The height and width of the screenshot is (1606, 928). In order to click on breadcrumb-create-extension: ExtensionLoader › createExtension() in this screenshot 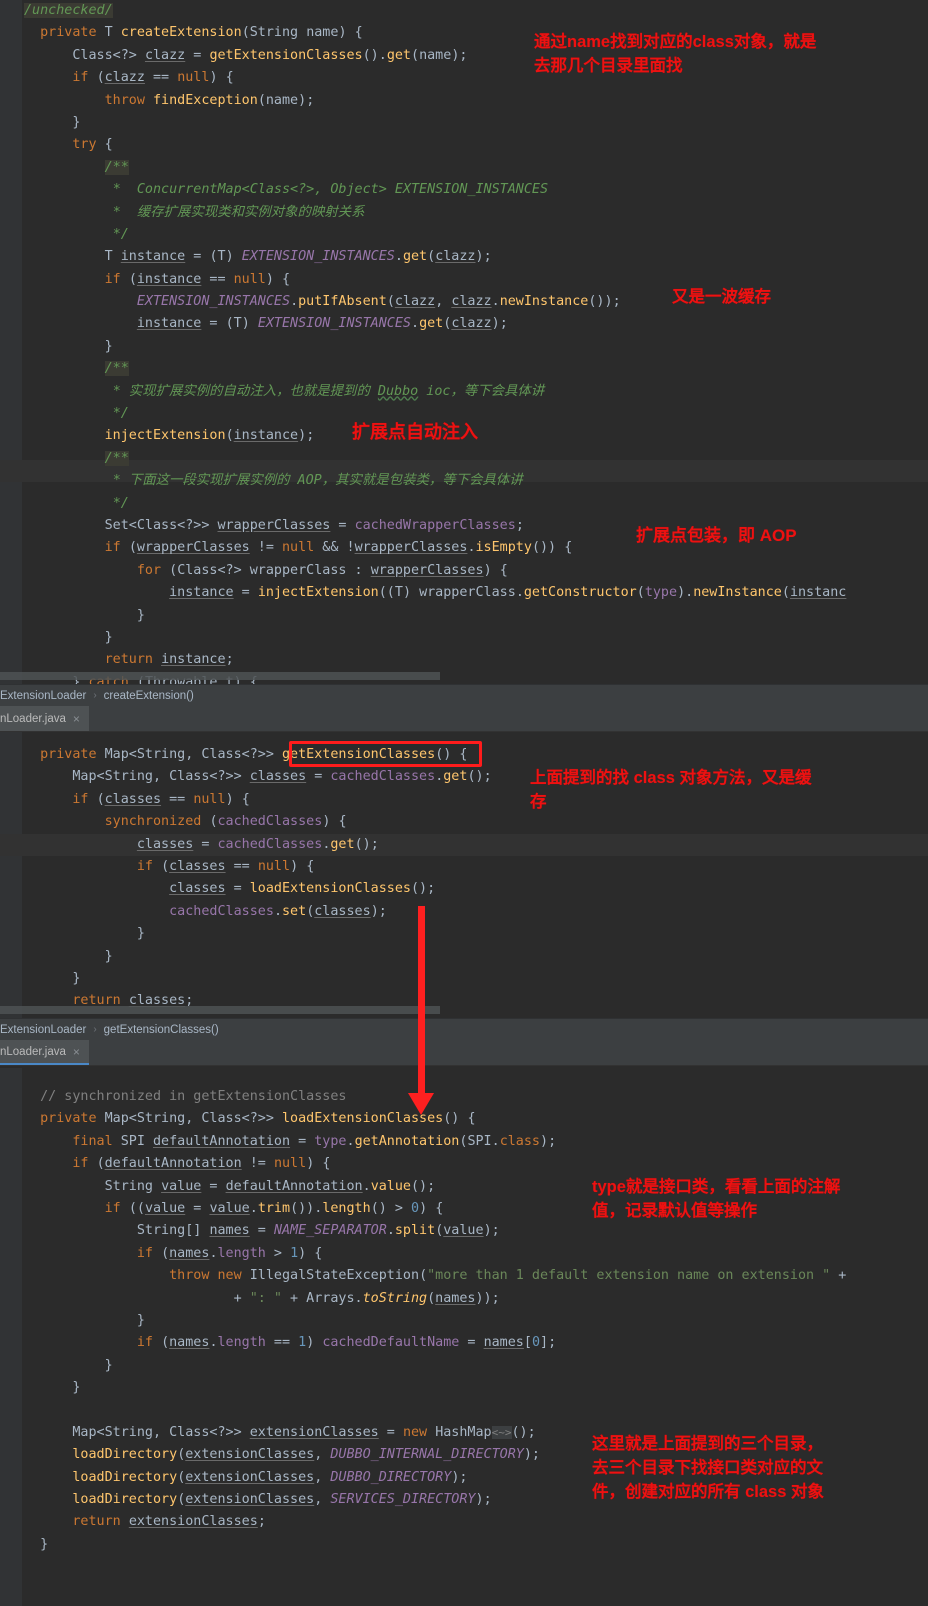, I will do `click(464, 695)`.